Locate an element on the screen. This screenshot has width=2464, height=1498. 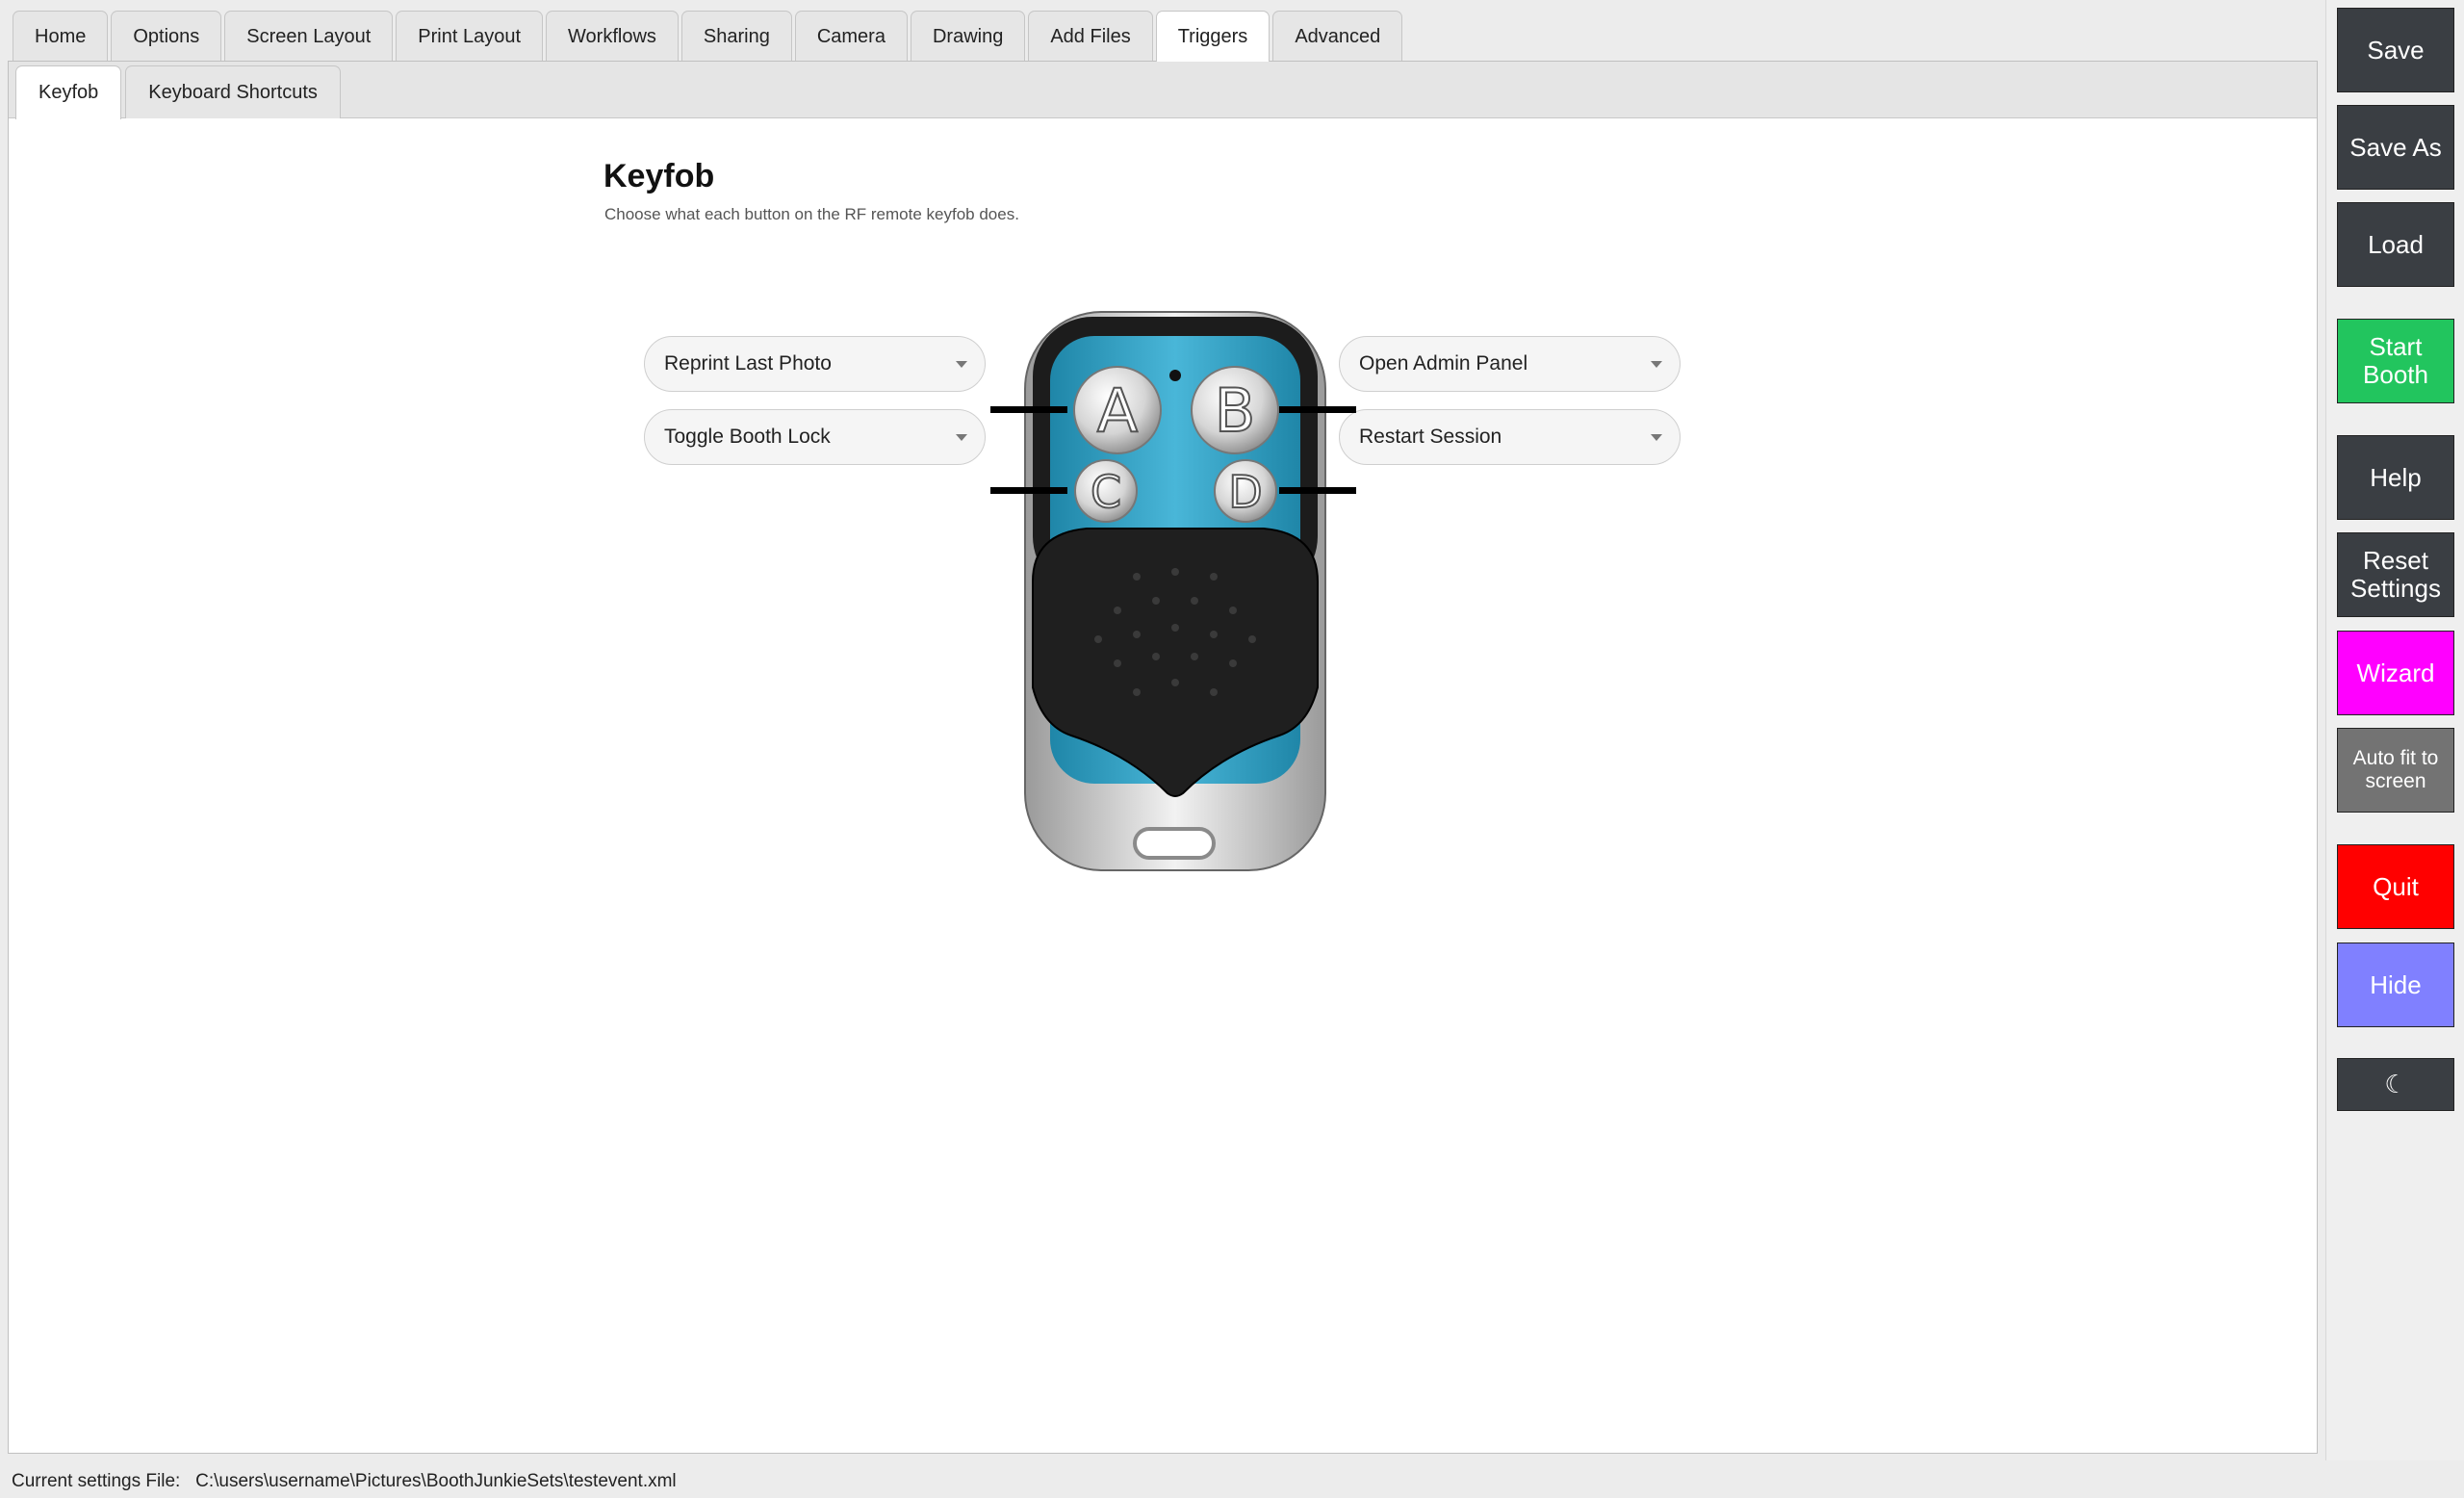
auto-fit-button: Auto fit to screen is located at coordinates (2395, 770).